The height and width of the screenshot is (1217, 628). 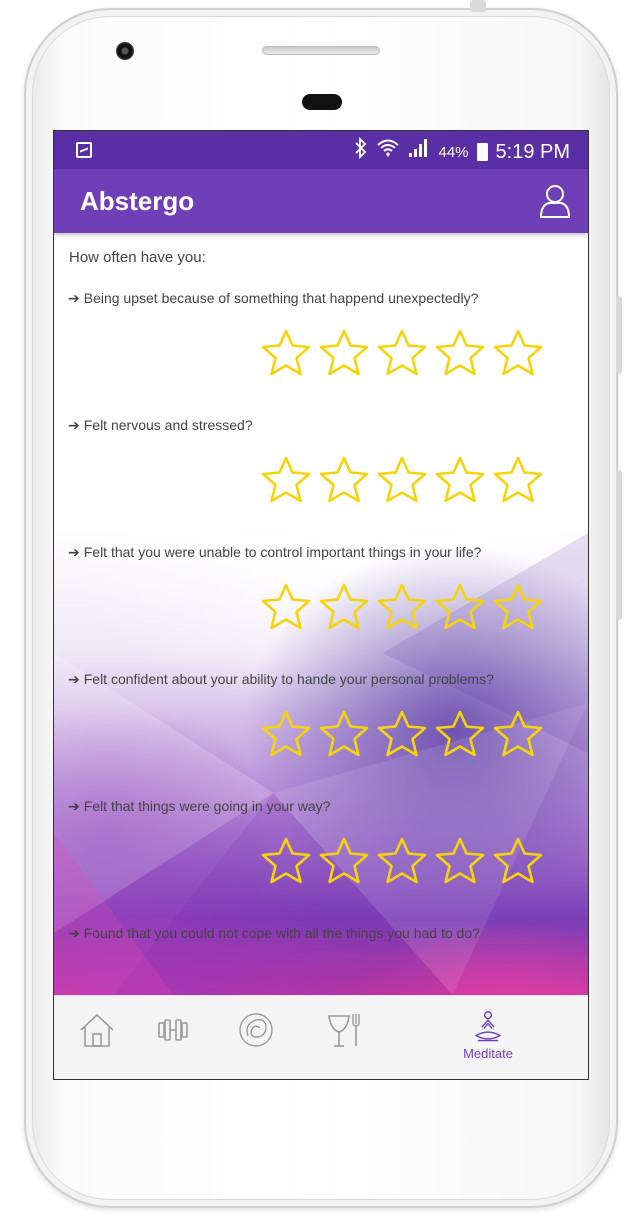 What do you see at coordinates (168, 425) in the screenshot?
I see `question-label: Felt nervous and stressed?` at bounding box center [168, 425].